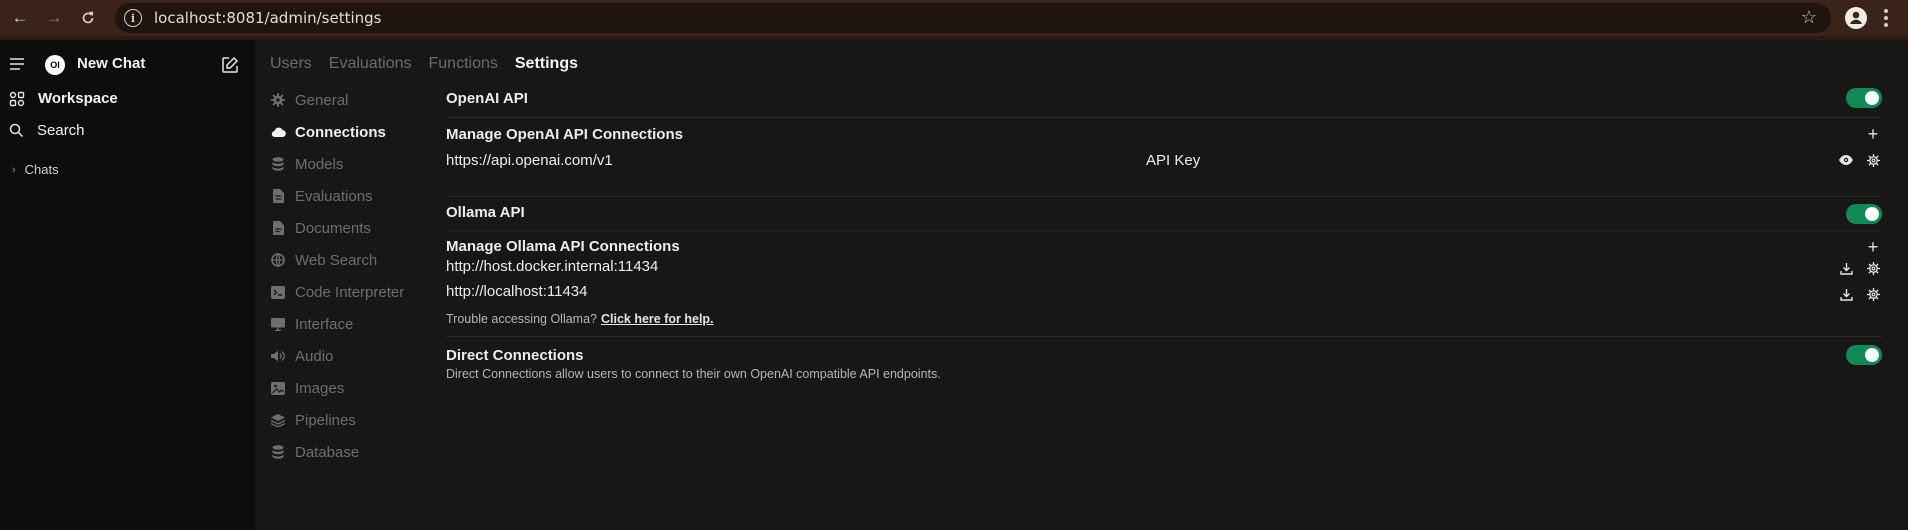 The height and width of the screenshot is (530, 1908). What do you see at coordinates (515, 355) in the screenshot?
I see `direct-connections-title: Direct Connections` at bounding box center [515, 355].